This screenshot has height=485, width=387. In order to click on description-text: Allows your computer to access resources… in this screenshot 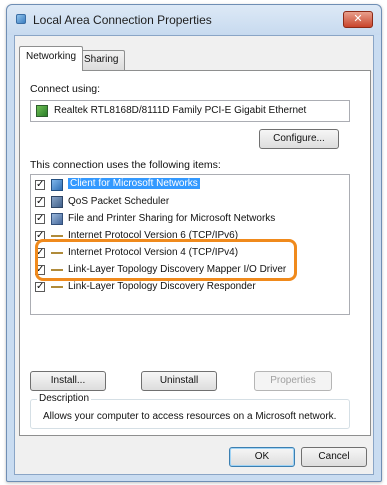, I will do `click(190, 416)`.